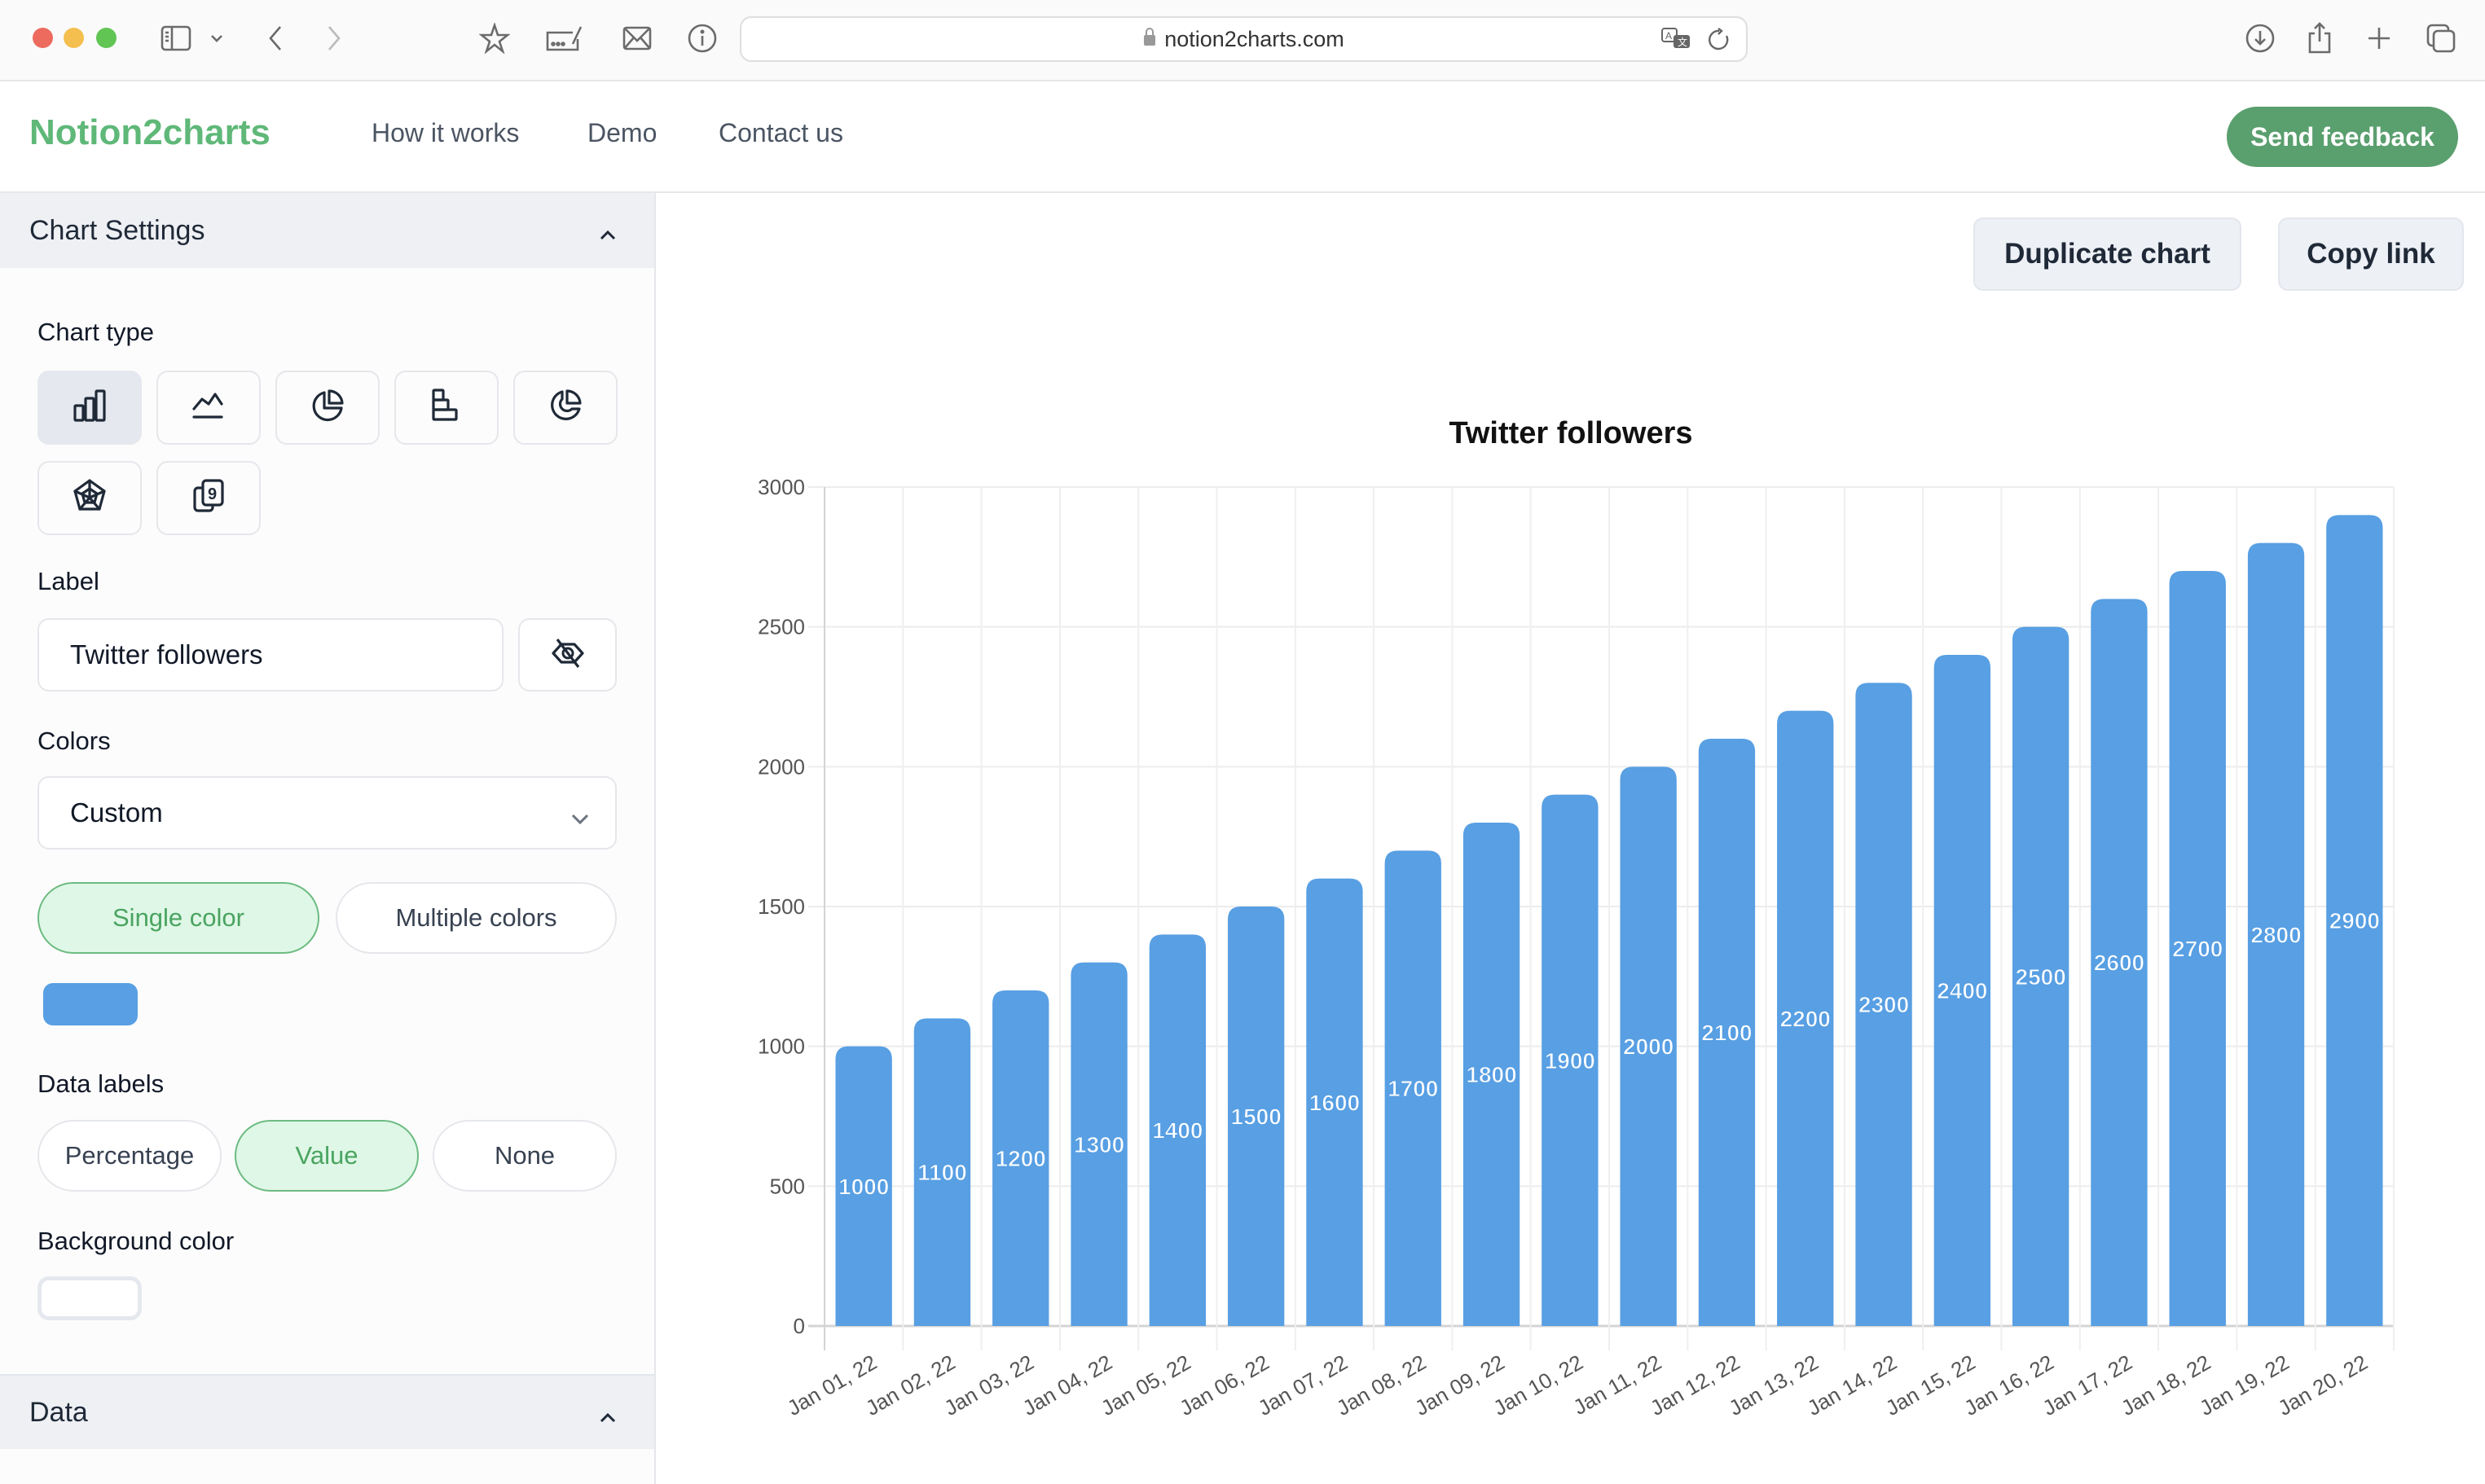 Image resolution: width=2485 pixels, height=1484 pixels. I want to click on data-label: 1600, so click(1334, 1102).